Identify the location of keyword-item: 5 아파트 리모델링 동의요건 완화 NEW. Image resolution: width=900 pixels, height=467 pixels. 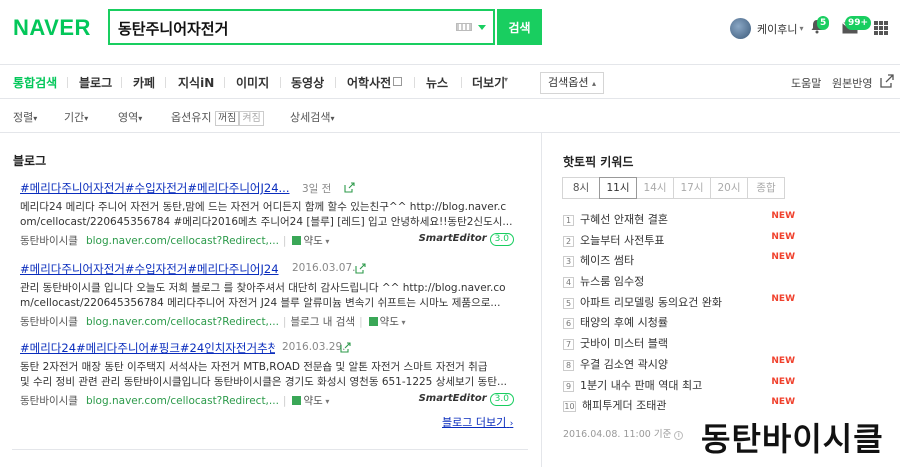
(679, 304).